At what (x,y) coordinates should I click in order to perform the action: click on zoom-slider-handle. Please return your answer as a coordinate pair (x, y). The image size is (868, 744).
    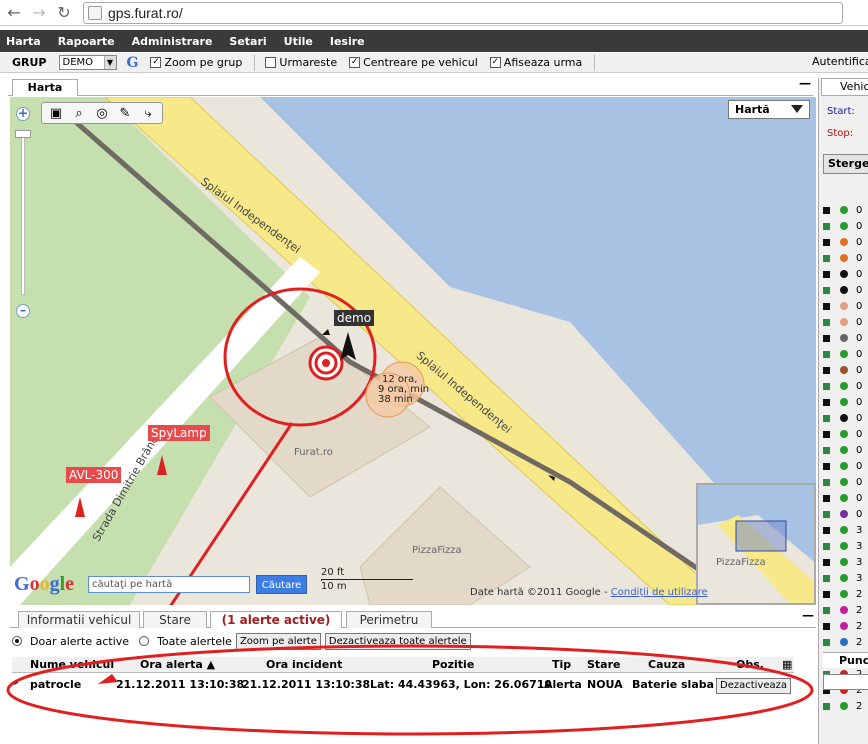
    Looking at the image, I should click on (23, 134).